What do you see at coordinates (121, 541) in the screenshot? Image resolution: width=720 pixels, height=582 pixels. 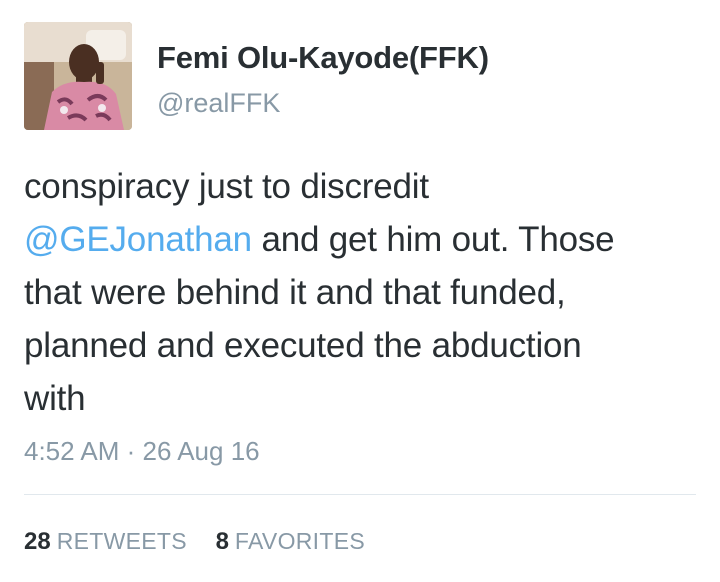 I see `retweets-label: RETWEETS` at bounding box center [121, 541].